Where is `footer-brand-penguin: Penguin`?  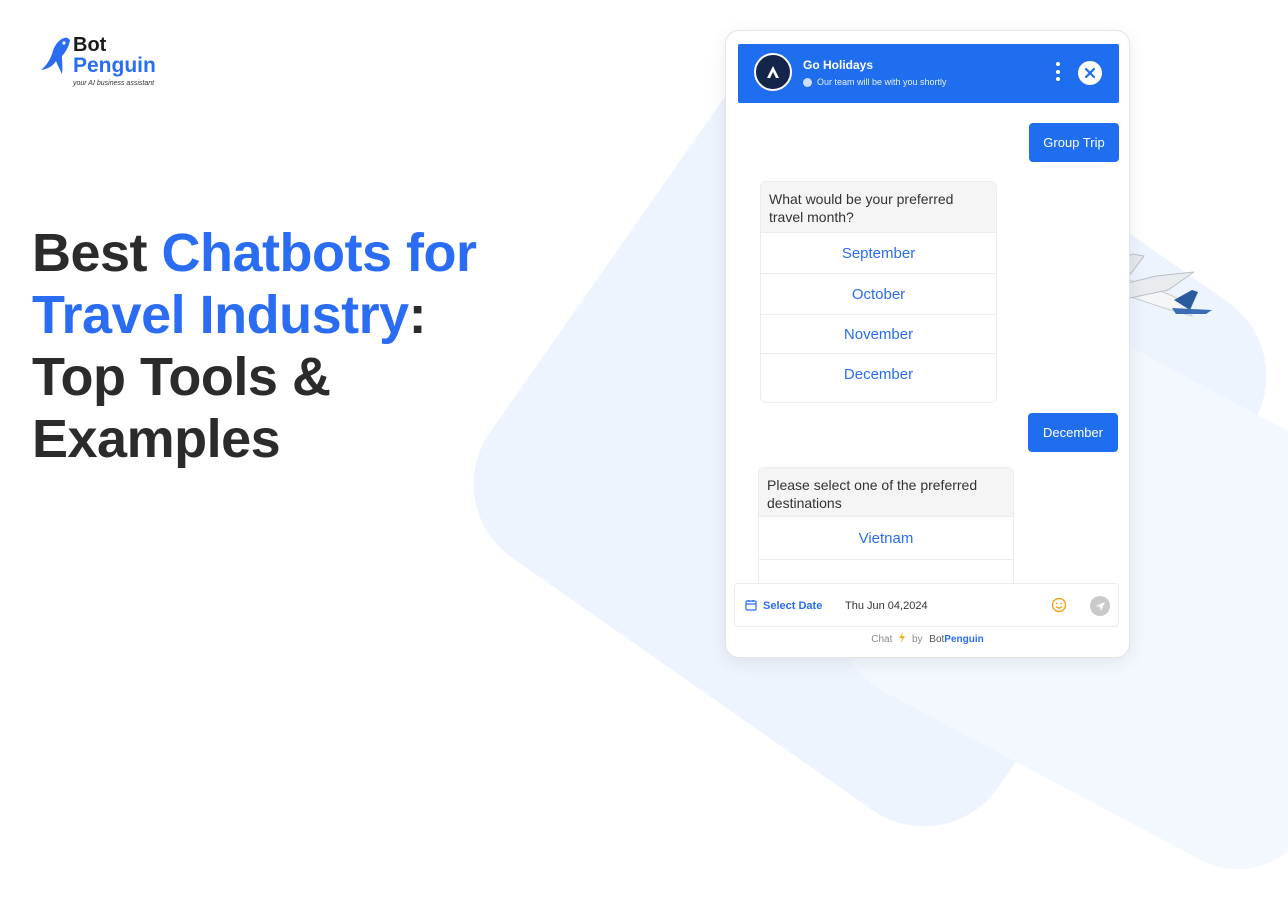 footer-brand-penguin: Penguin is located at coordinates (964, 639).